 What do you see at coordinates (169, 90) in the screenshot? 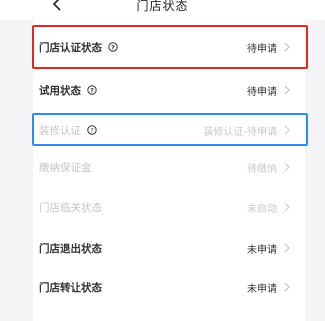
I see `row-trial-status: 试用状态 ? 待申请` at bounding box center [169, 90].